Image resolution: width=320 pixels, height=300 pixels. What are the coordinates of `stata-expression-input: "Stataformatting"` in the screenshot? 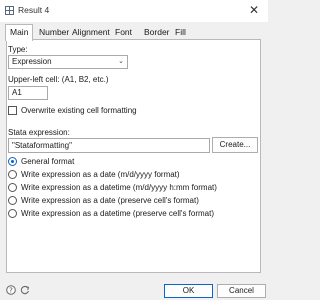 It's located at (109, 145).